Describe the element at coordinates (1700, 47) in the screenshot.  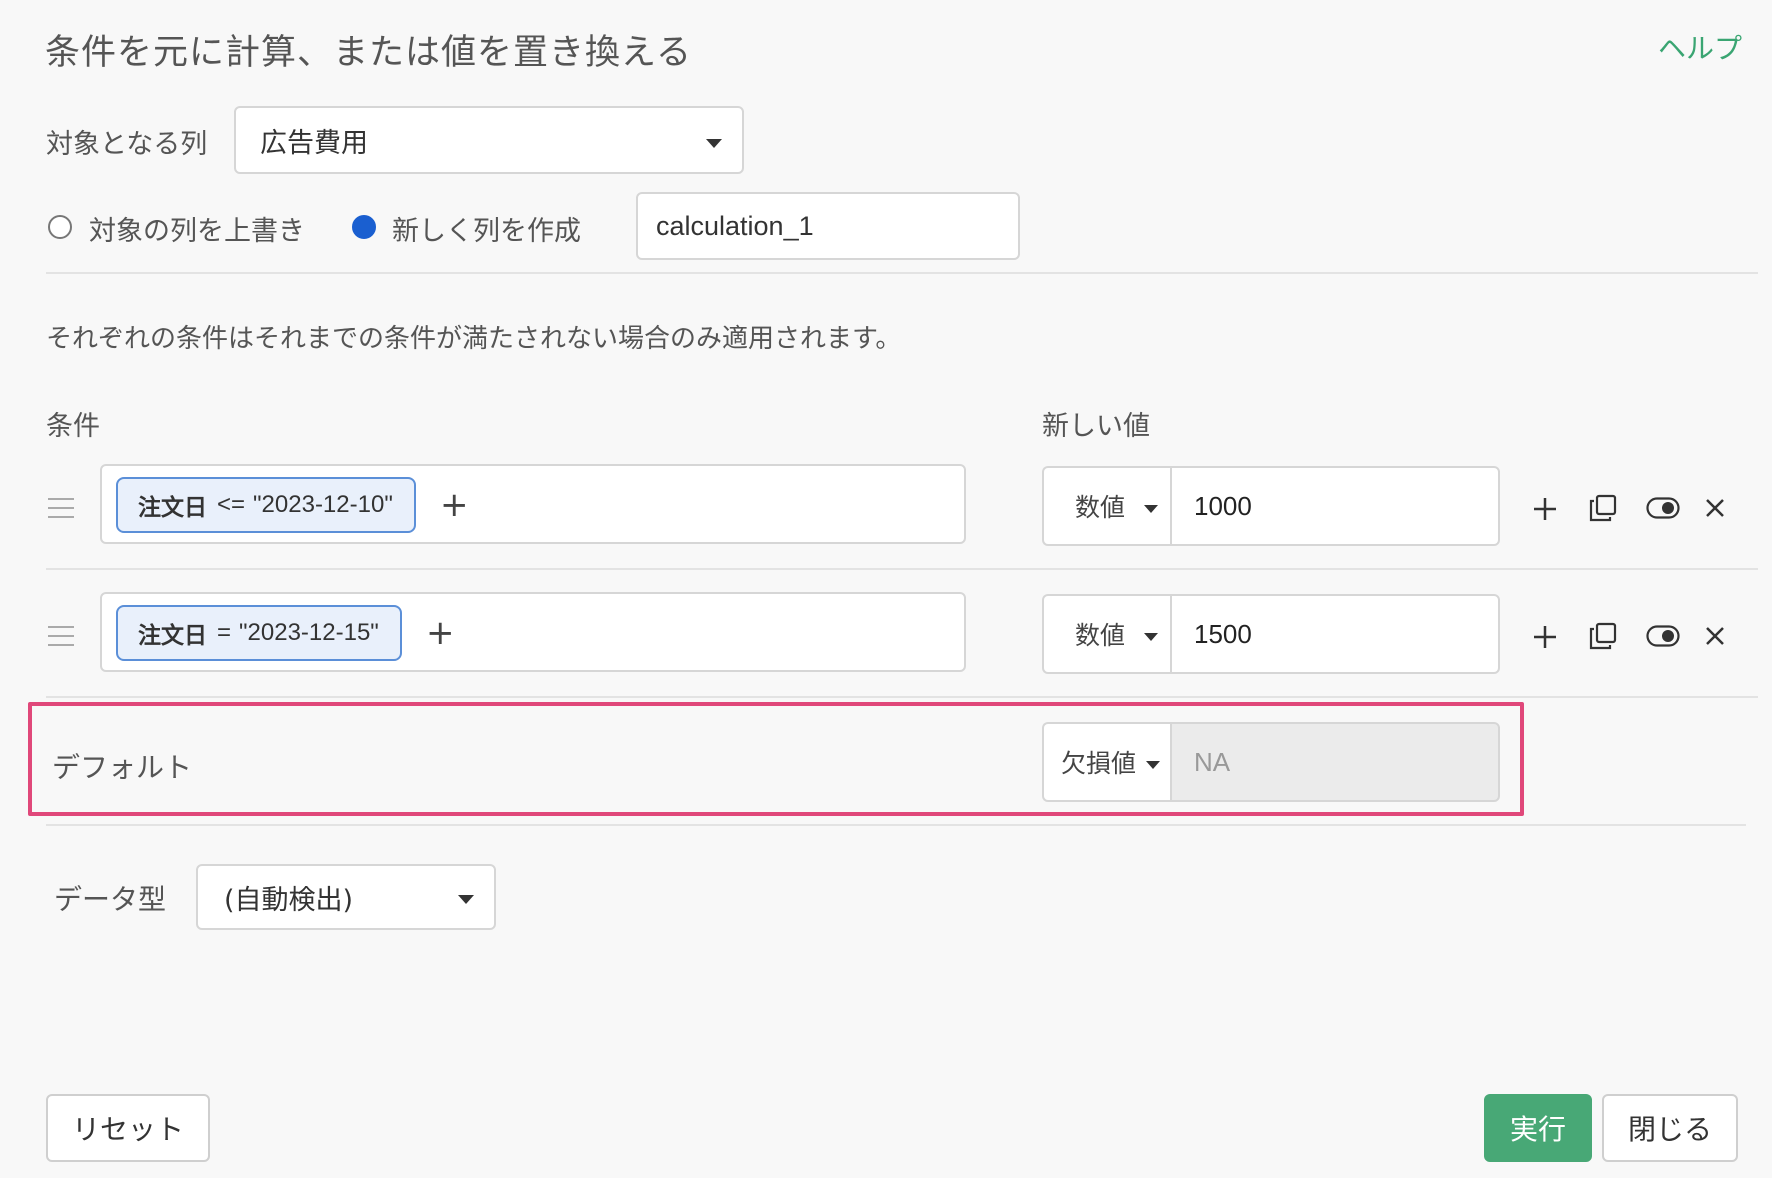
I see `help-link: ヘルプ` at that location.